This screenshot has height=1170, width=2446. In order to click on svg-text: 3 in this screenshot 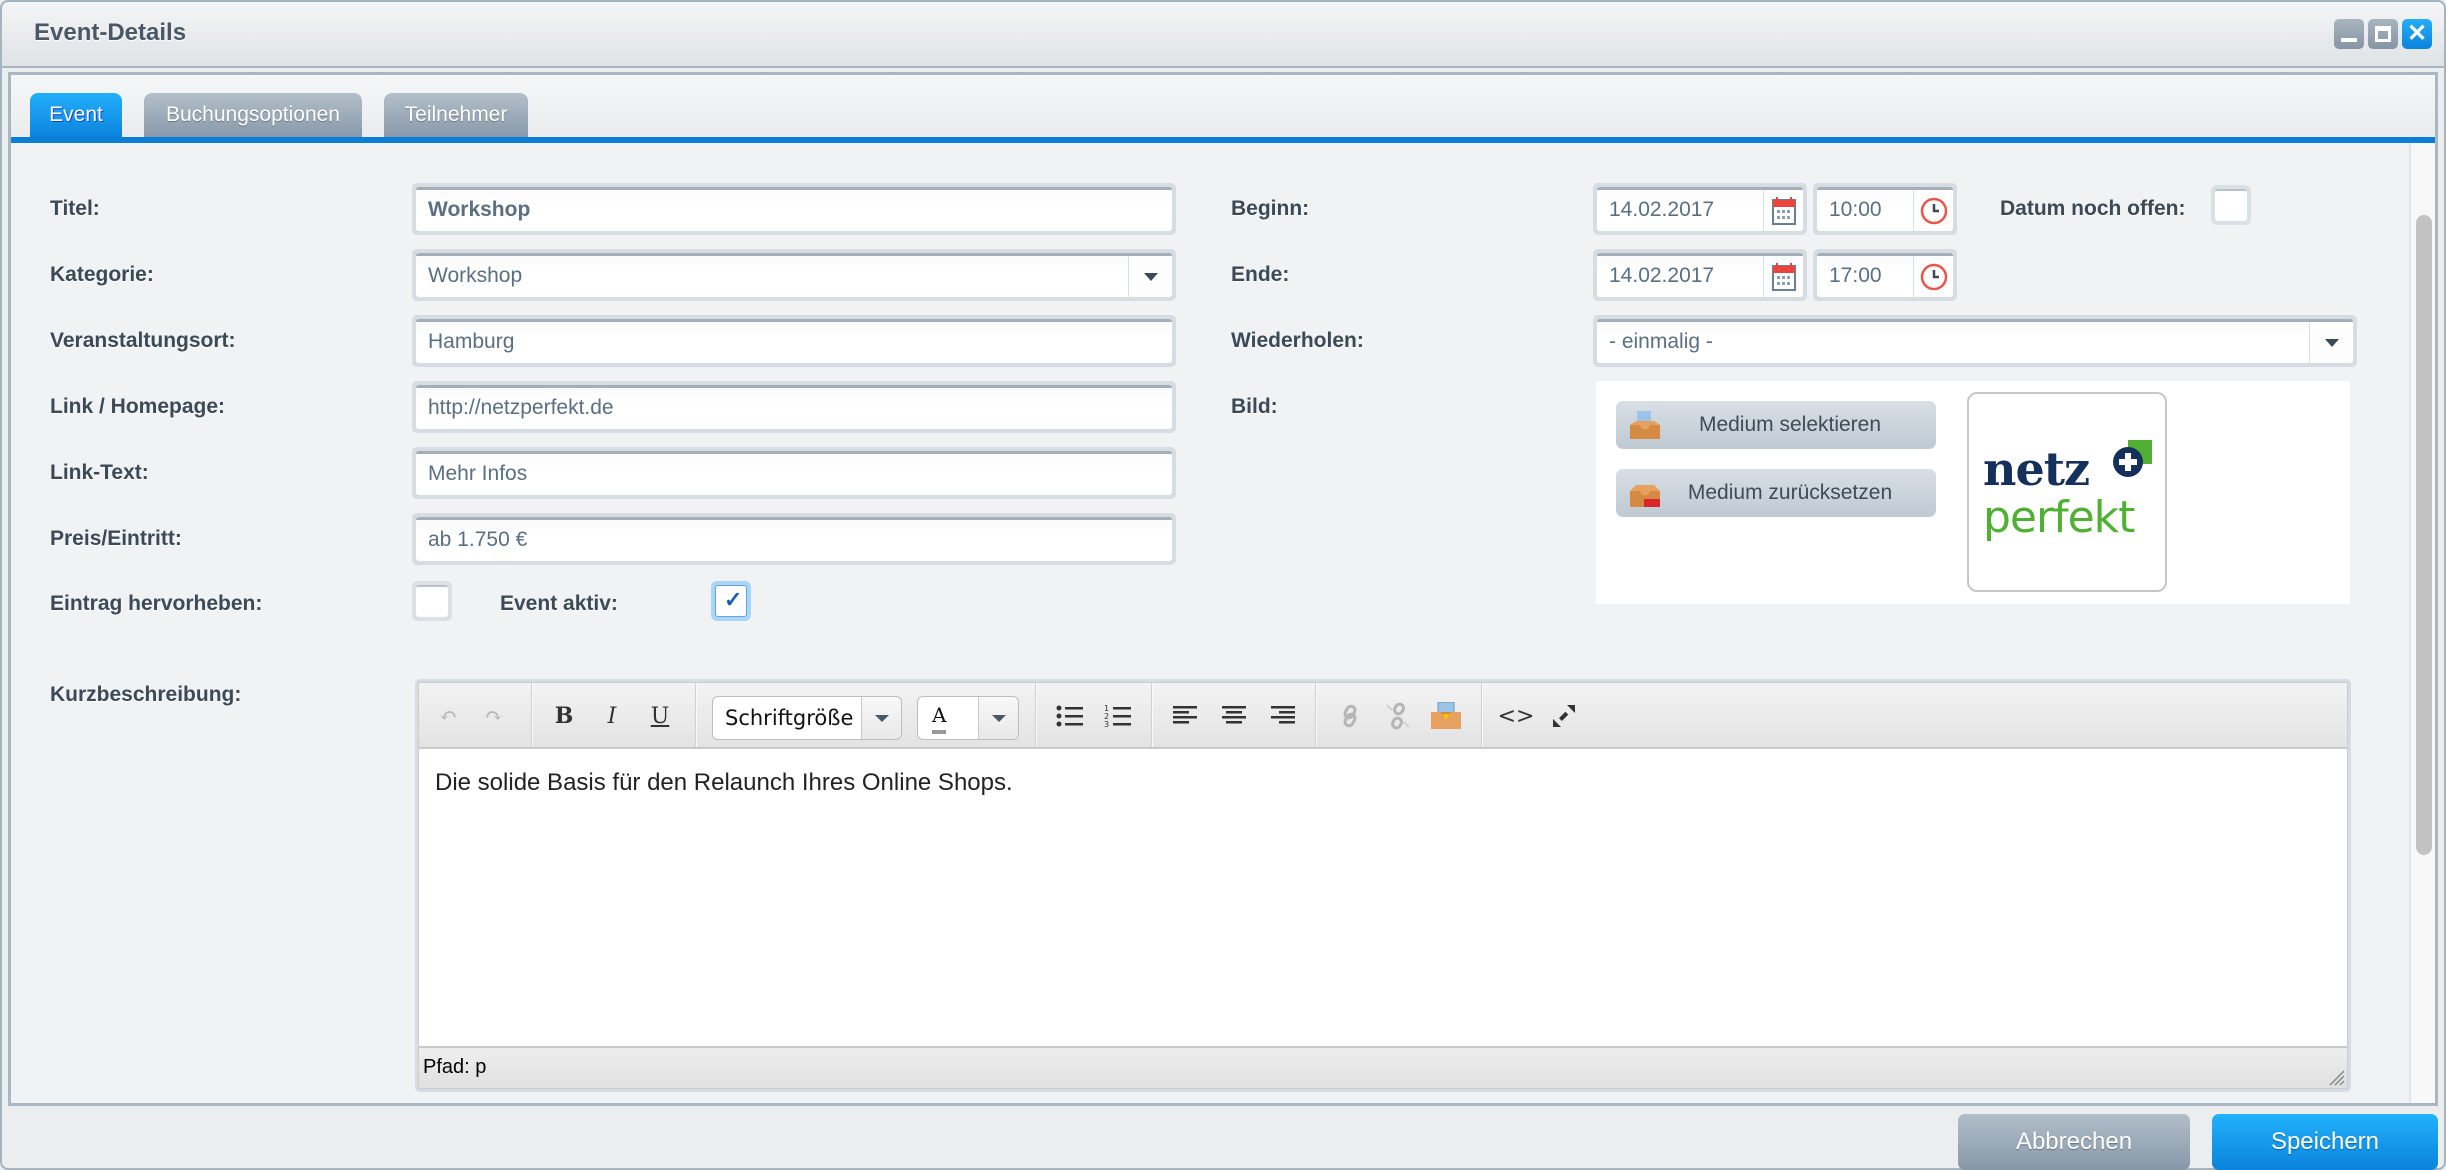, I will do `click(1106, 724)`.